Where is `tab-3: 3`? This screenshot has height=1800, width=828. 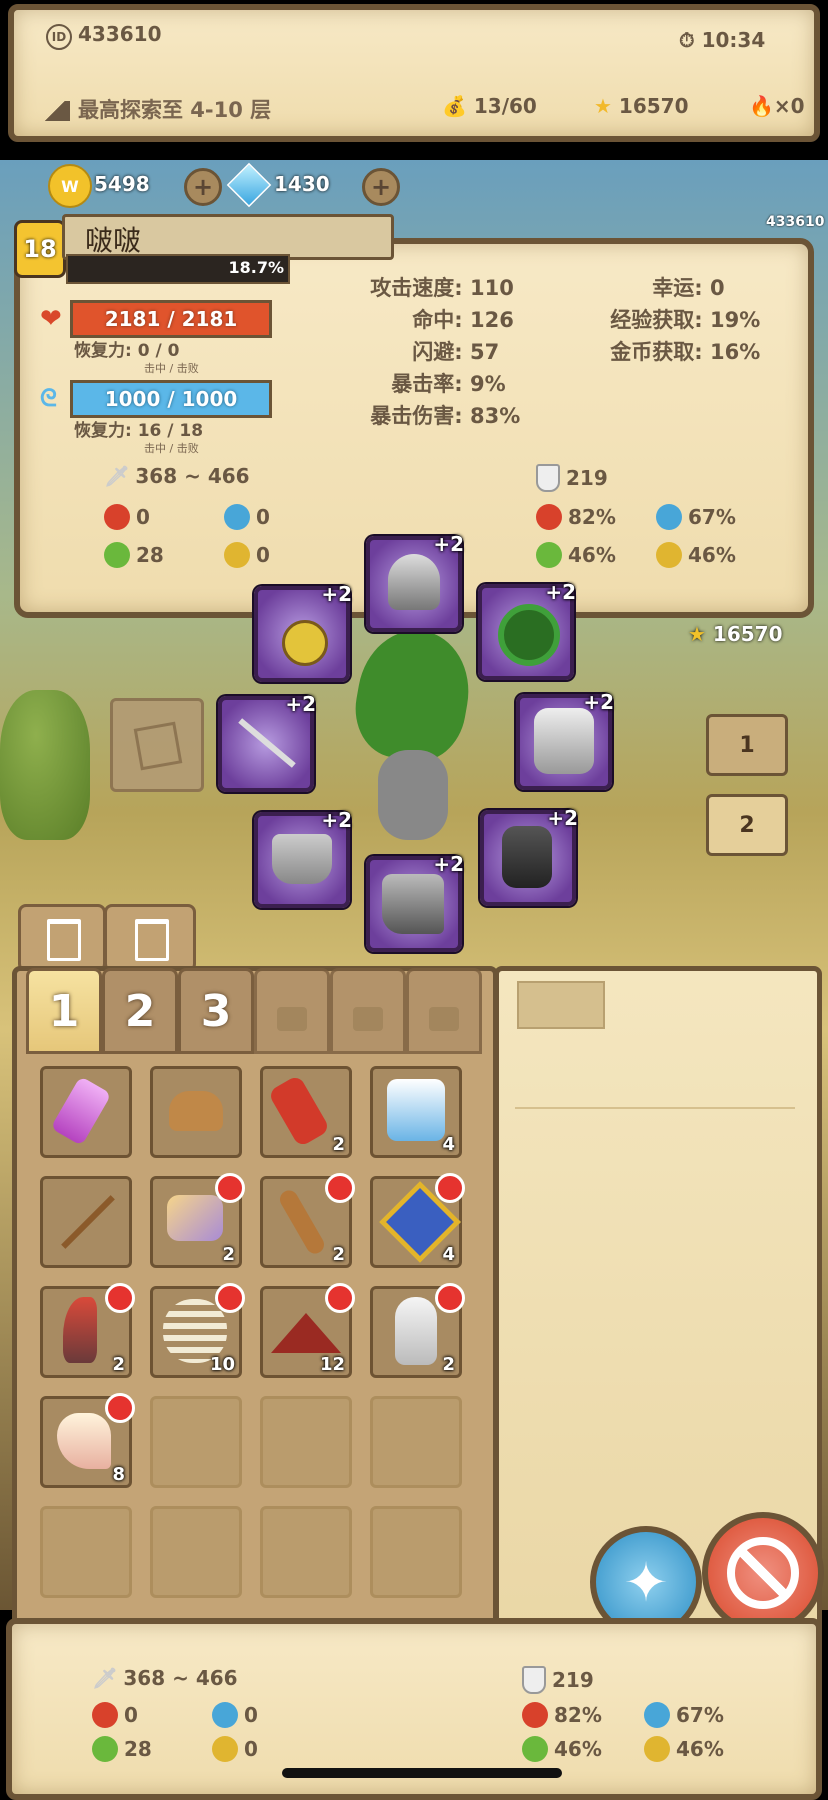 tab-3: 3 is located at coordinates (216, 1011).